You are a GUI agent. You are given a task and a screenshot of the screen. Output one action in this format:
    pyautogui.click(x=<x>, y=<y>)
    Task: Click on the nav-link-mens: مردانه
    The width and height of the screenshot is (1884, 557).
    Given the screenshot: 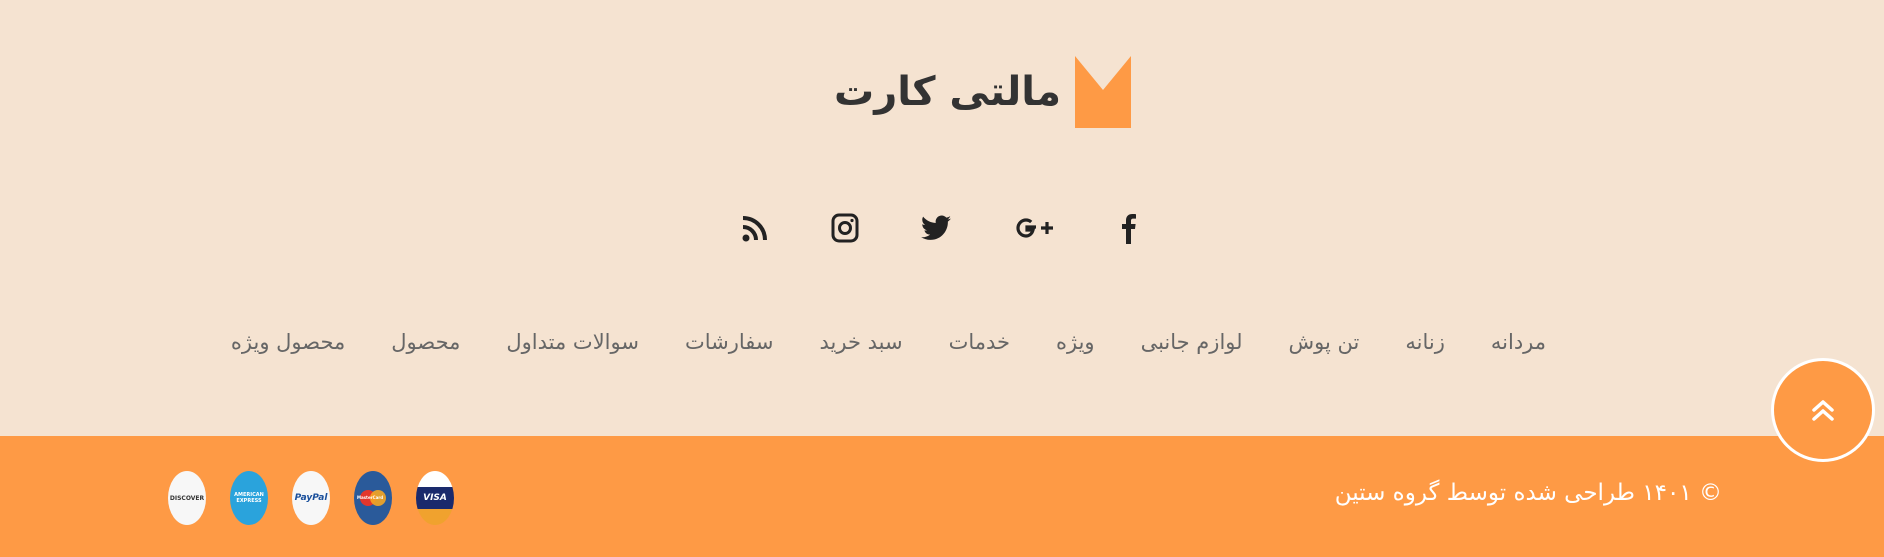 What is the action you would take?
    pyautogui.click(x=1518, y=342)
    